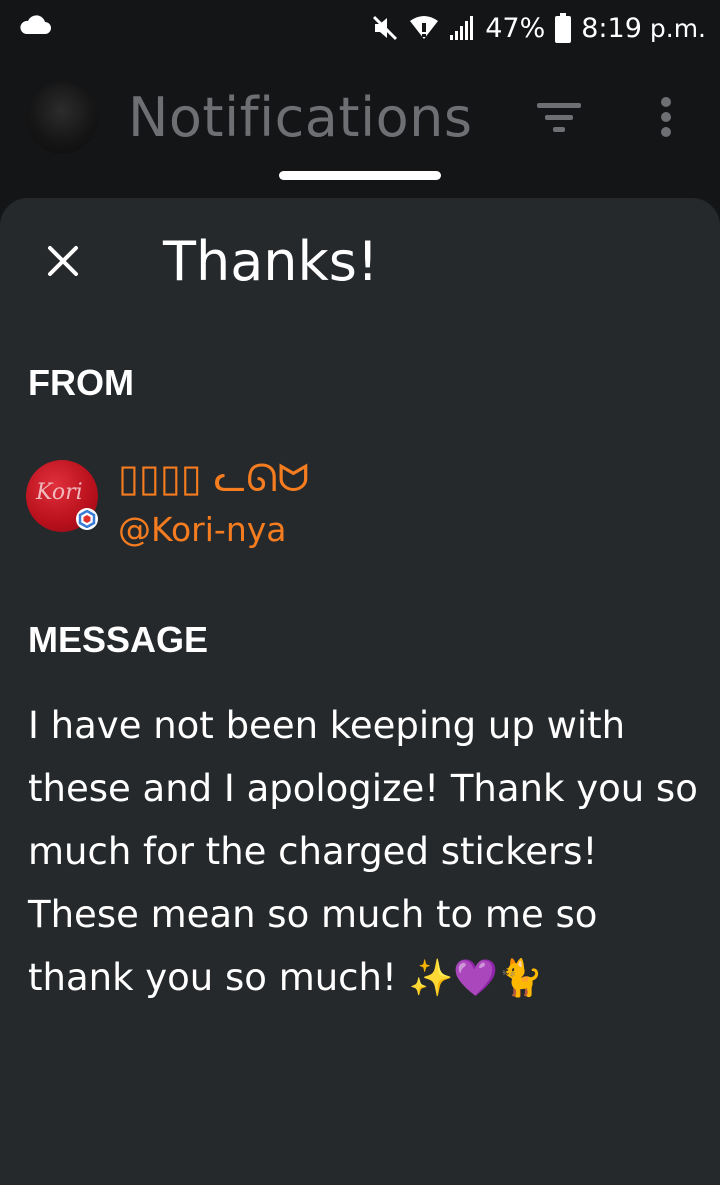 The image size is (720, 1185). I want to click on user-avatar, so click(62, 118).